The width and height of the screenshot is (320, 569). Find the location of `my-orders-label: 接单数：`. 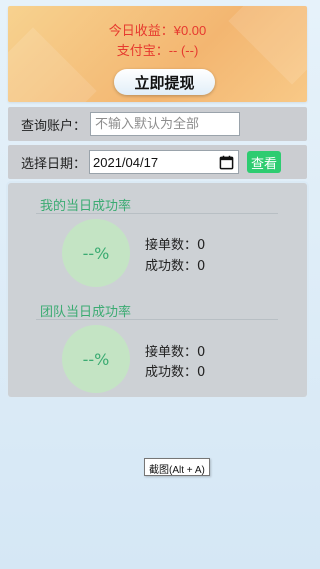

my-orders-label: 接单数： is located at coordinates (171, 245).